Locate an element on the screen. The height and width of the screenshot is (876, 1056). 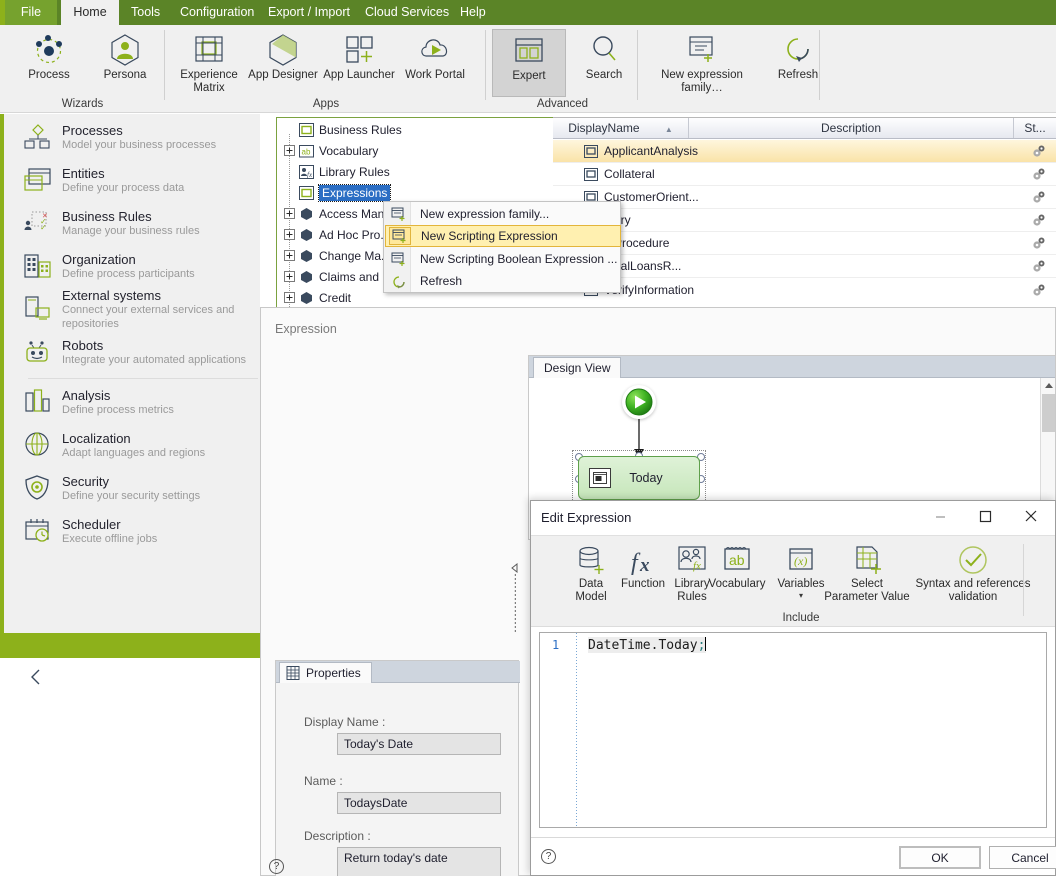
ribbon-tab-home: Home is located at coordinates (90, 12).